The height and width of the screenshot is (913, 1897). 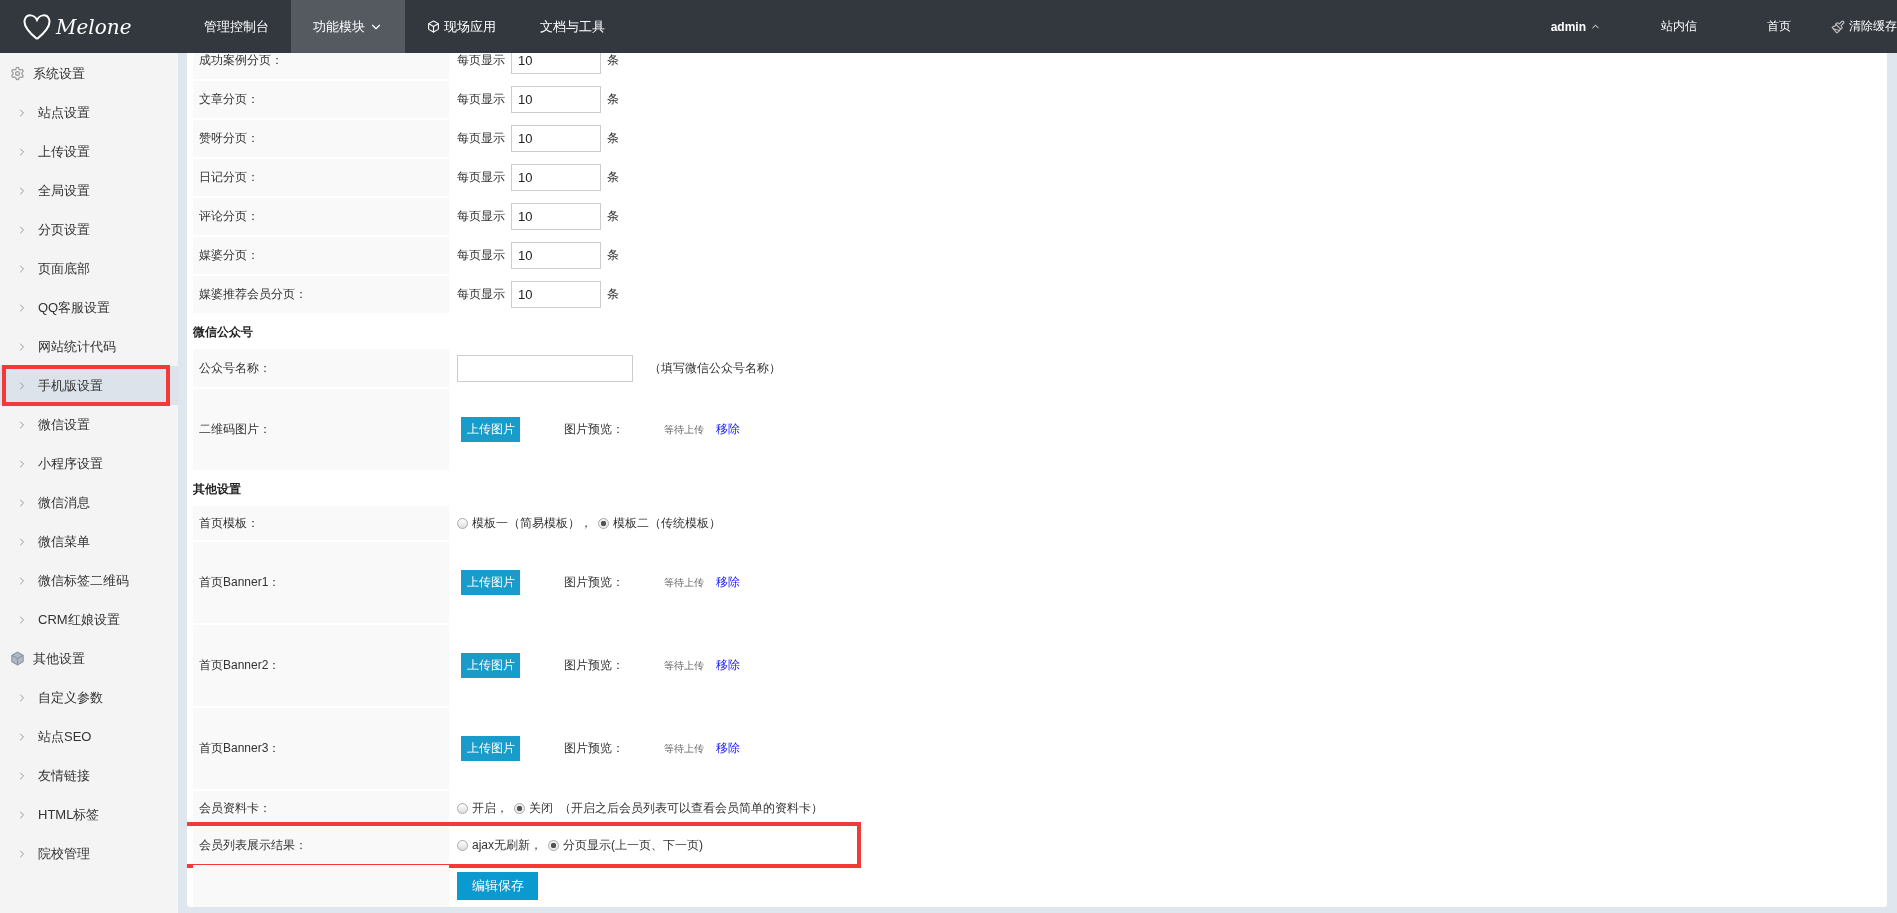 What do you see at coordinates (89, 385) in the screenshot?
I see `sidebar-item: 手机版设置` at bounding box center [89, 385].